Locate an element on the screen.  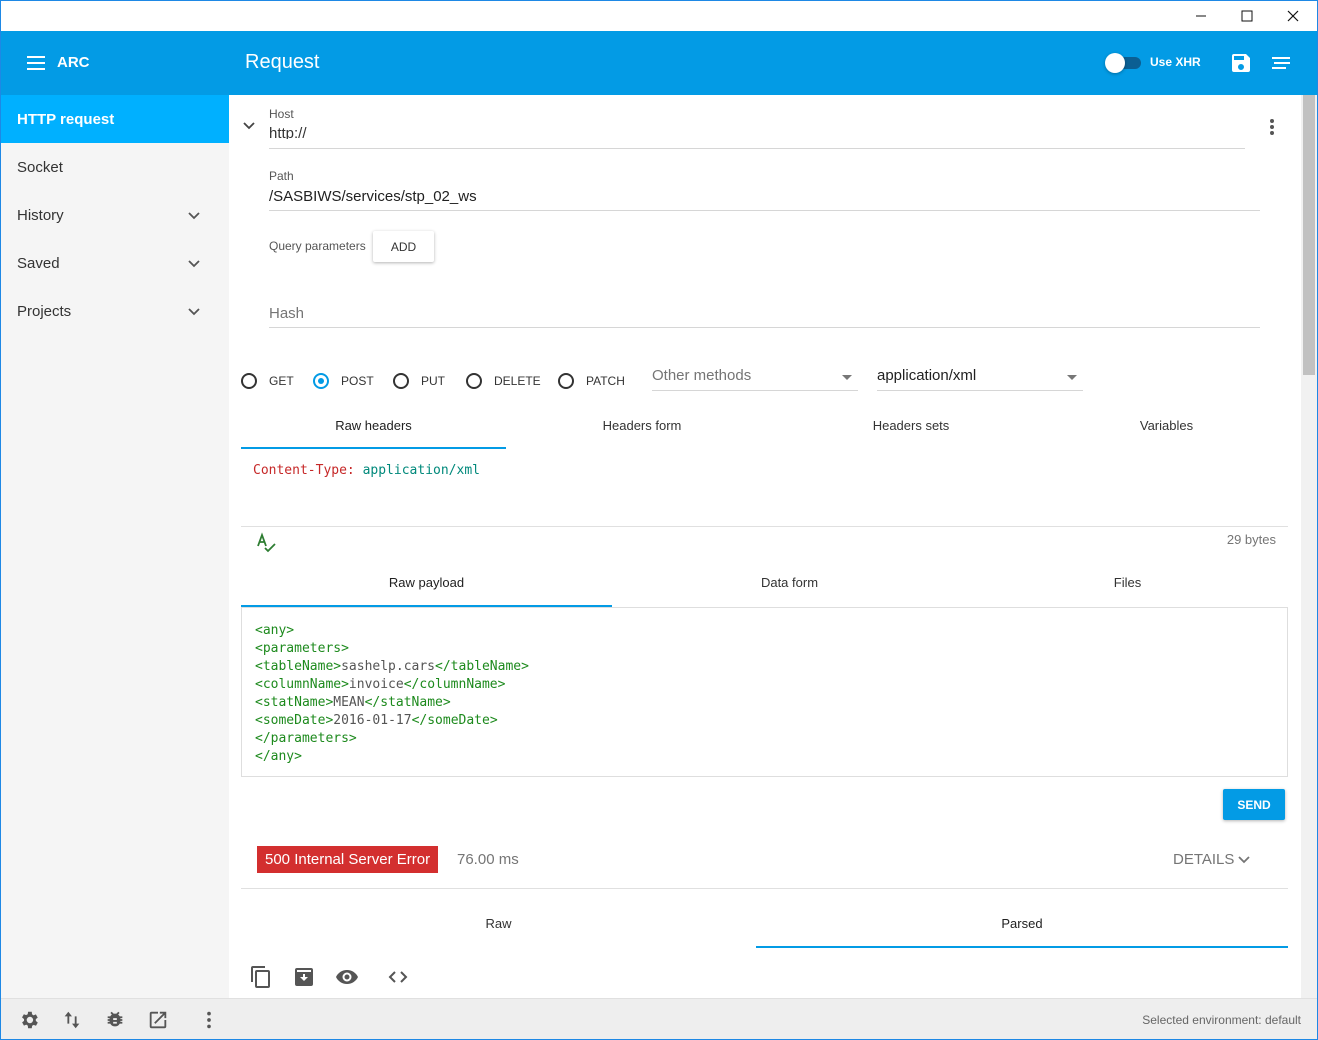
payload-line: <statName>MEAN</statName> is located at coordinates (353, 702).